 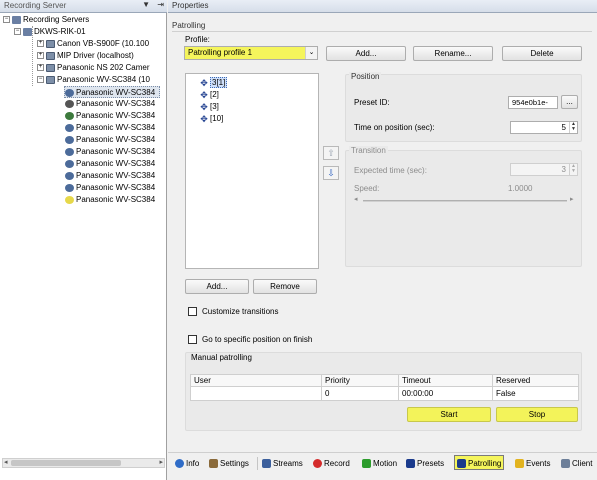 I want to click on preset-move-icon: ✥, so click(x=204, y=82).